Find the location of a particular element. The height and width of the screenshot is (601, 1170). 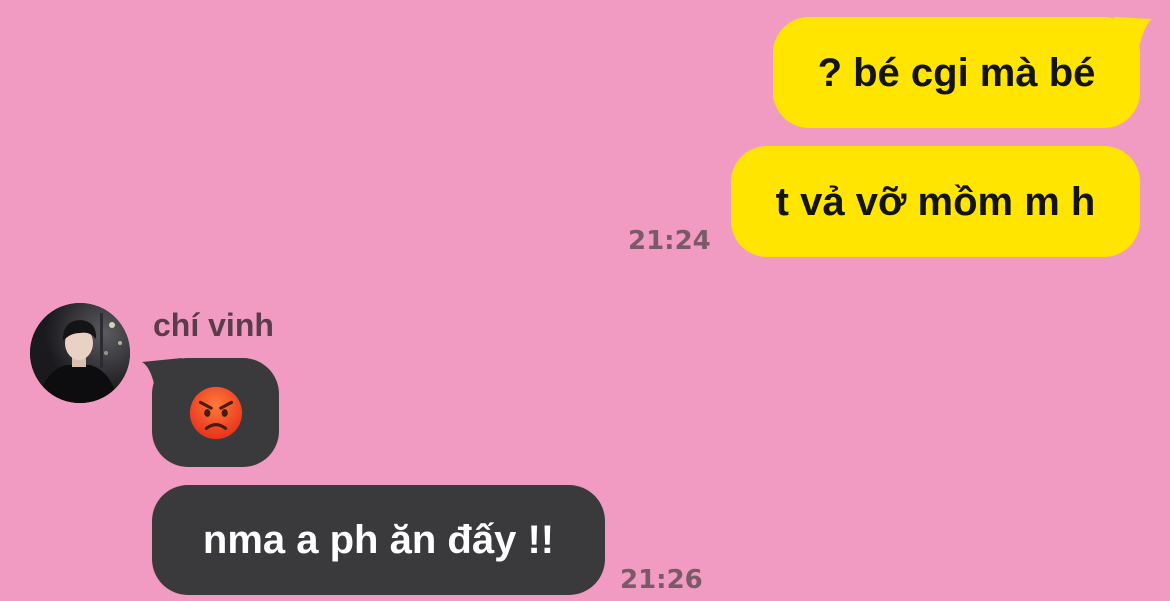

sender-name: chí vinh is located at coordinates (213, 325).